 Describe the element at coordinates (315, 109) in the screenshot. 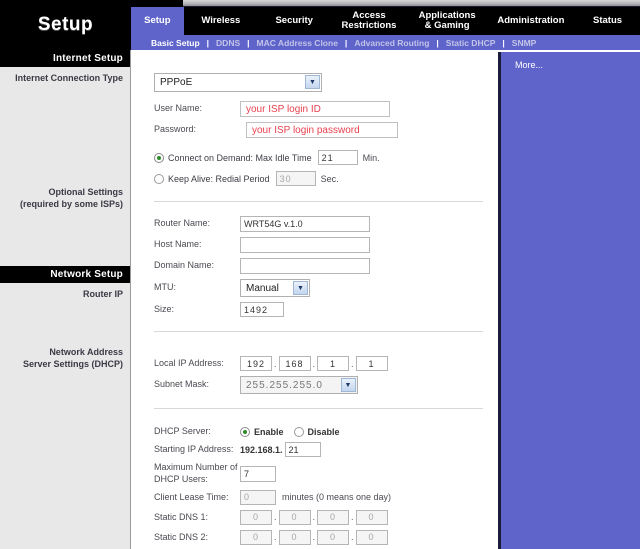

I see `username-field: your ISP login ID` at that location.